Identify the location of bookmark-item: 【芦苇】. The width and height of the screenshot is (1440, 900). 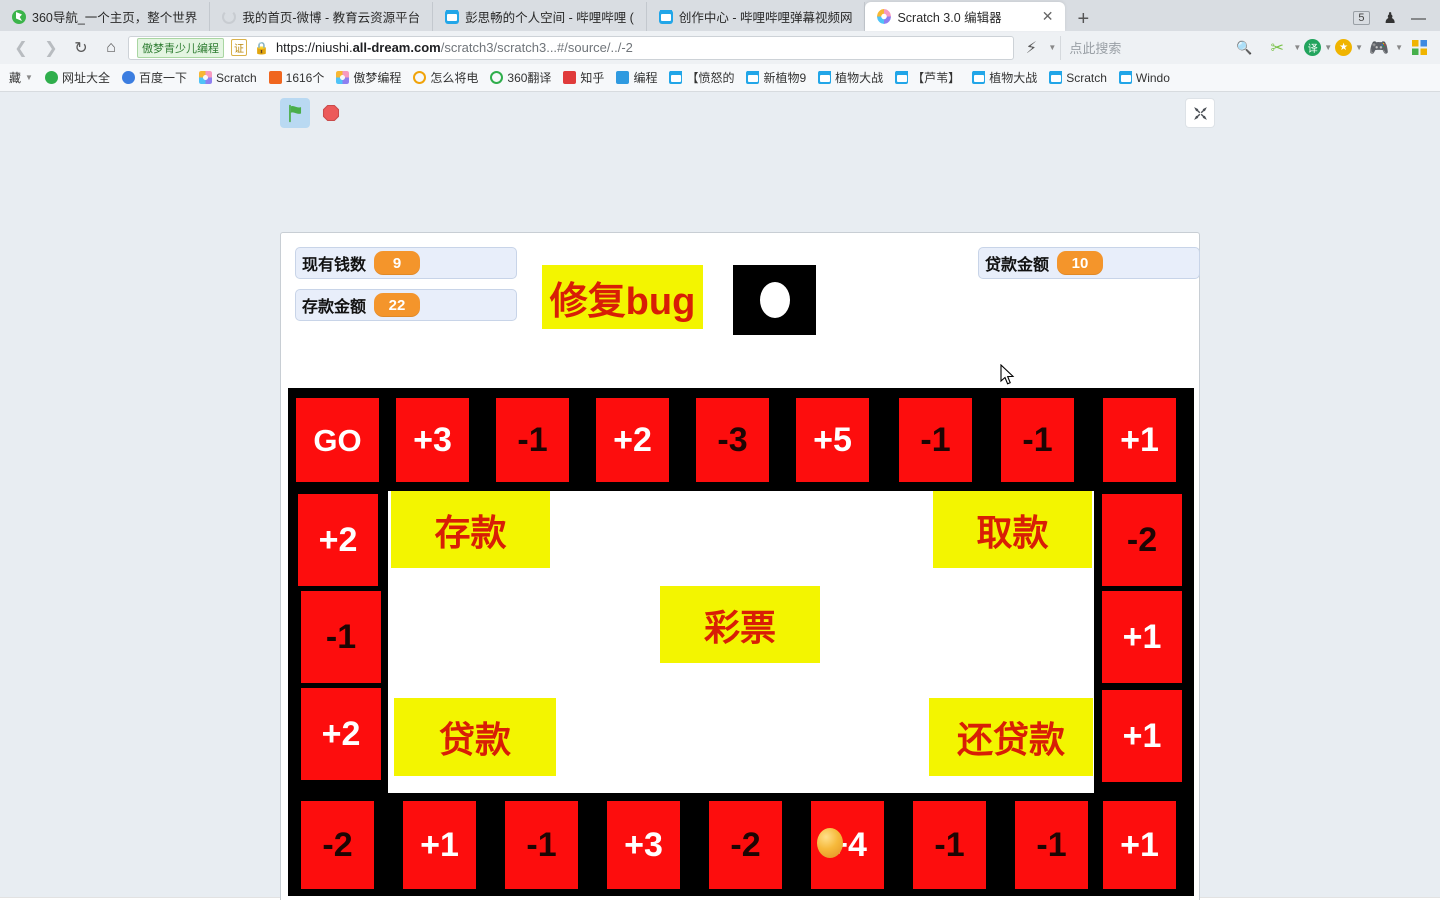
(927, 77).